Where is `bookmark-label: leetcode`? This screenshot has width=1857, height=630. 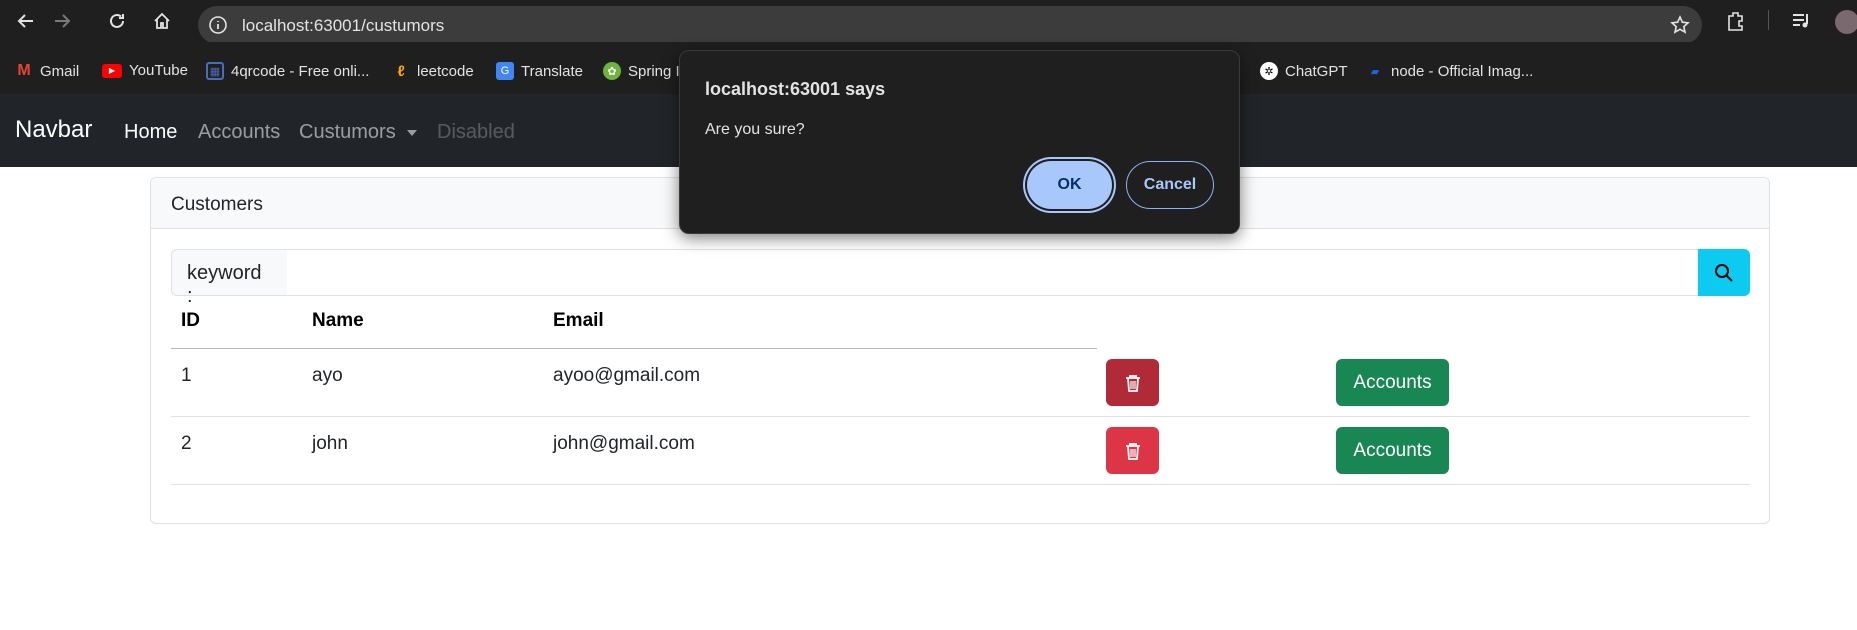 bookmark-label: leetcode is located at coordinates (445, 71).